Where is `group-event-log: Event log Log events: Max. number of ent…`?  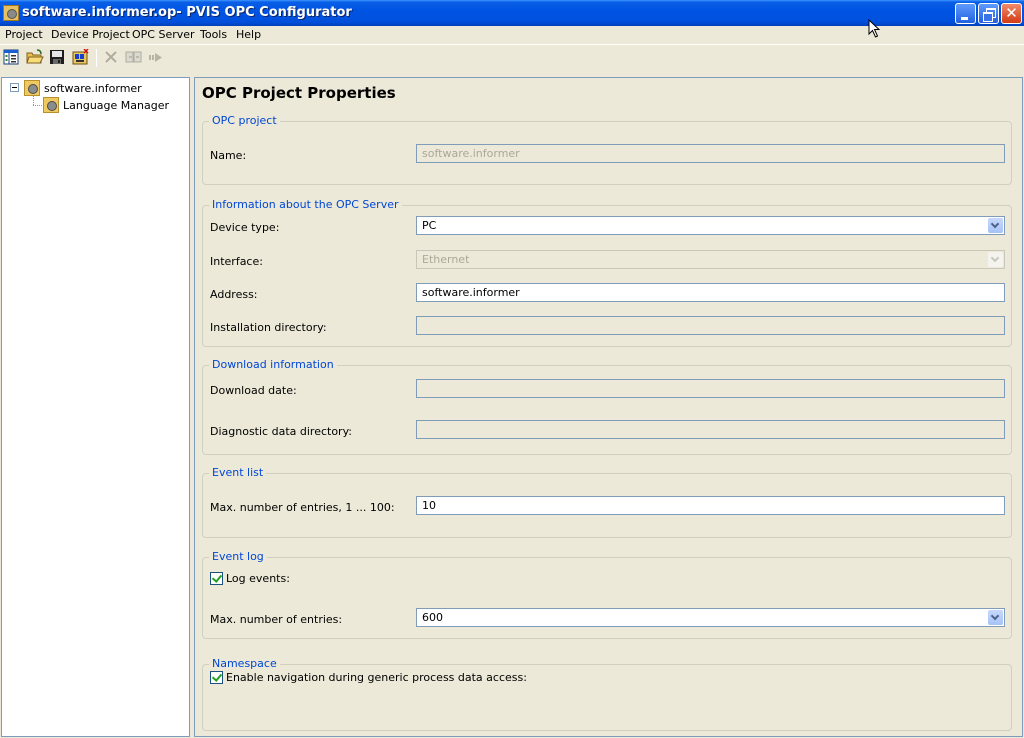 group-event-log: Event log Log events: Max. number of ent… is located at coordinates (607, 594).